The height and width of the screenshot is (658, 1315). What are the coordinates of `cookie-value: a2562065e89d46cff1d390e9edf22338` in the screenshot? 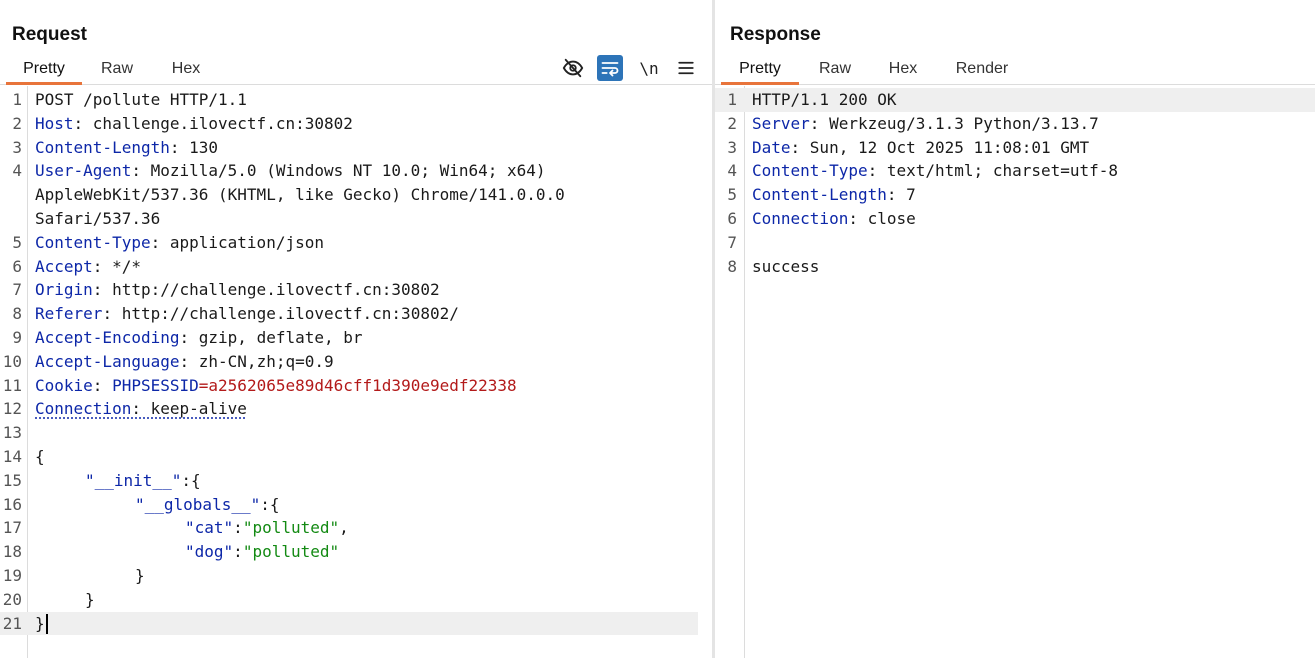 It's located at (362, 385).